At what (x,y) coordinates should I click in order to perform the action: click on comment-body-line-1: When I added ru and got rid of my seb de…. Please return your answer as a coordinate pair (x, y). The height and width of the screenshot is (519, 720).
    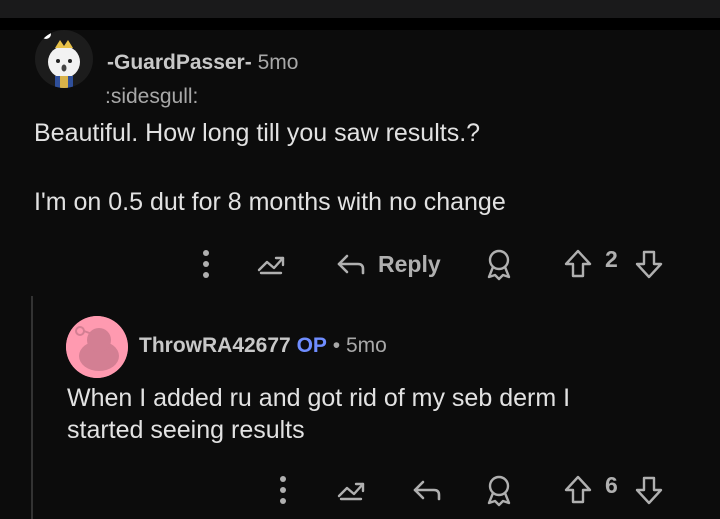
    Looking at the image, I should click on (319, 398).